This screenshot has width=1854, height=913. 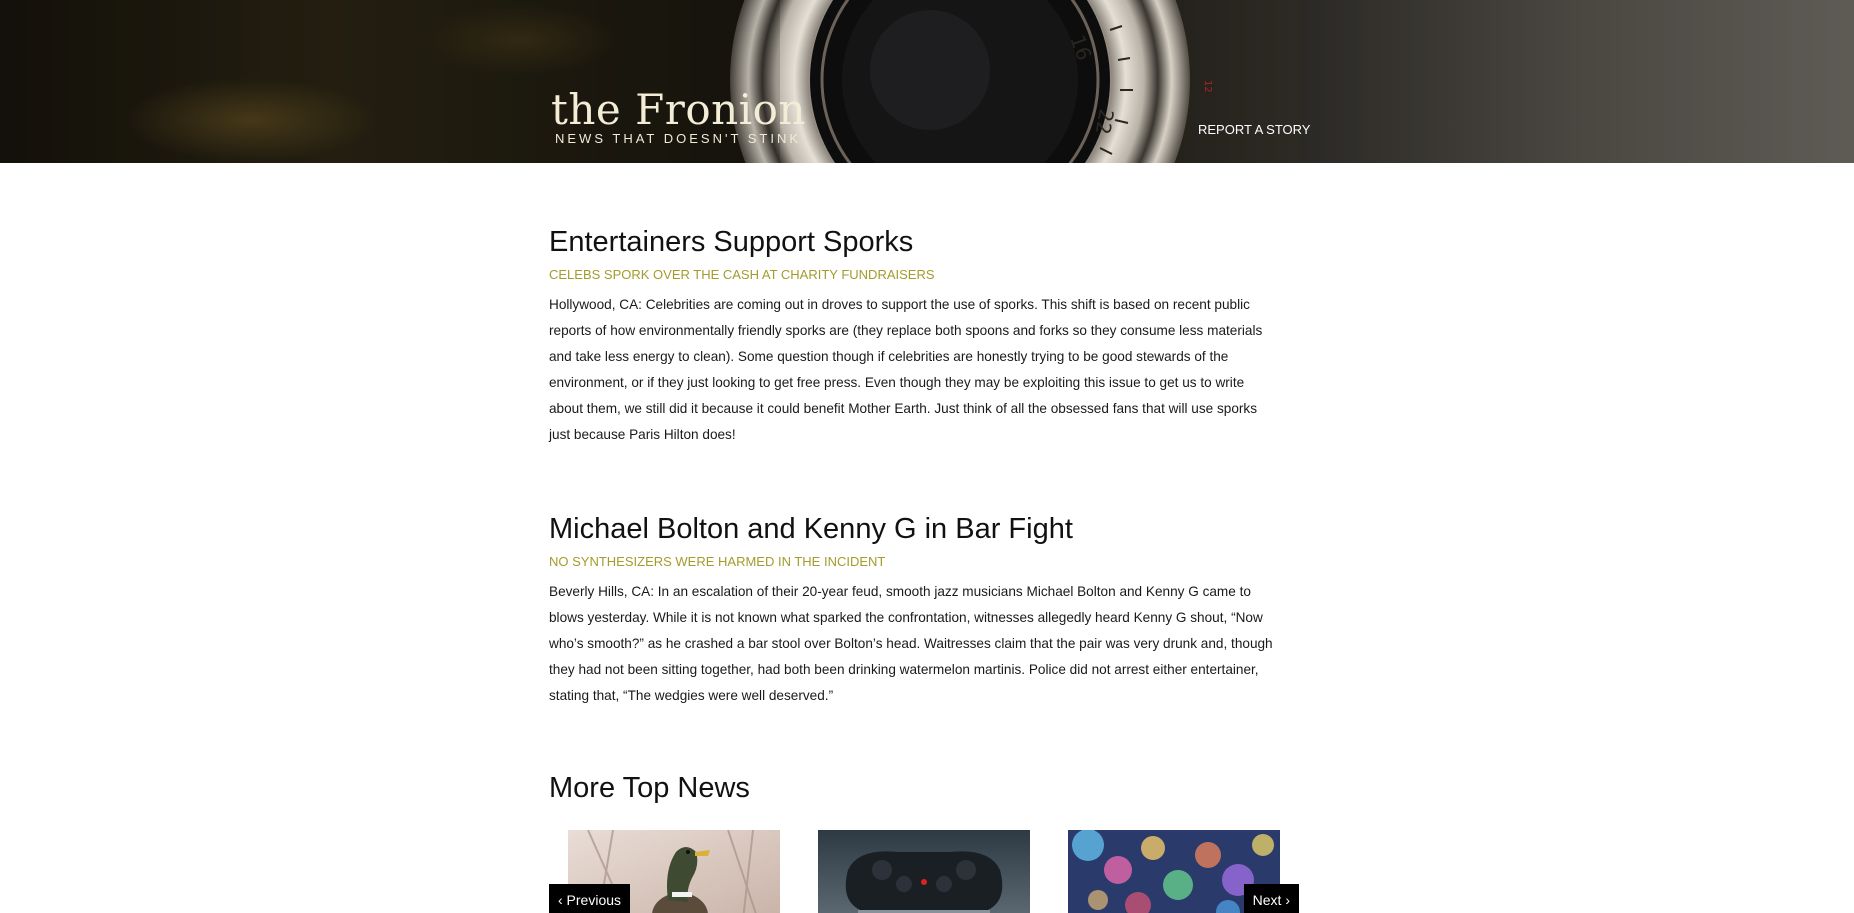 I want to click on lens-number-22: 22, so click(x=1105, y=121).